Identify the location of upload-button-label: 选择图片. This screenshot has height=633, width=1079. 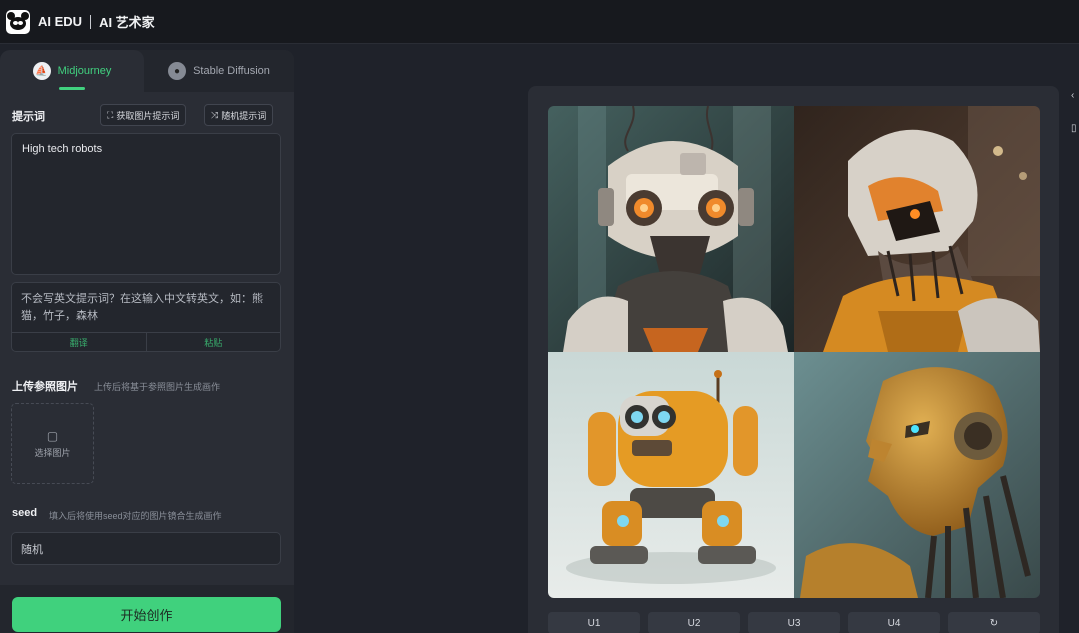
(52, 452).